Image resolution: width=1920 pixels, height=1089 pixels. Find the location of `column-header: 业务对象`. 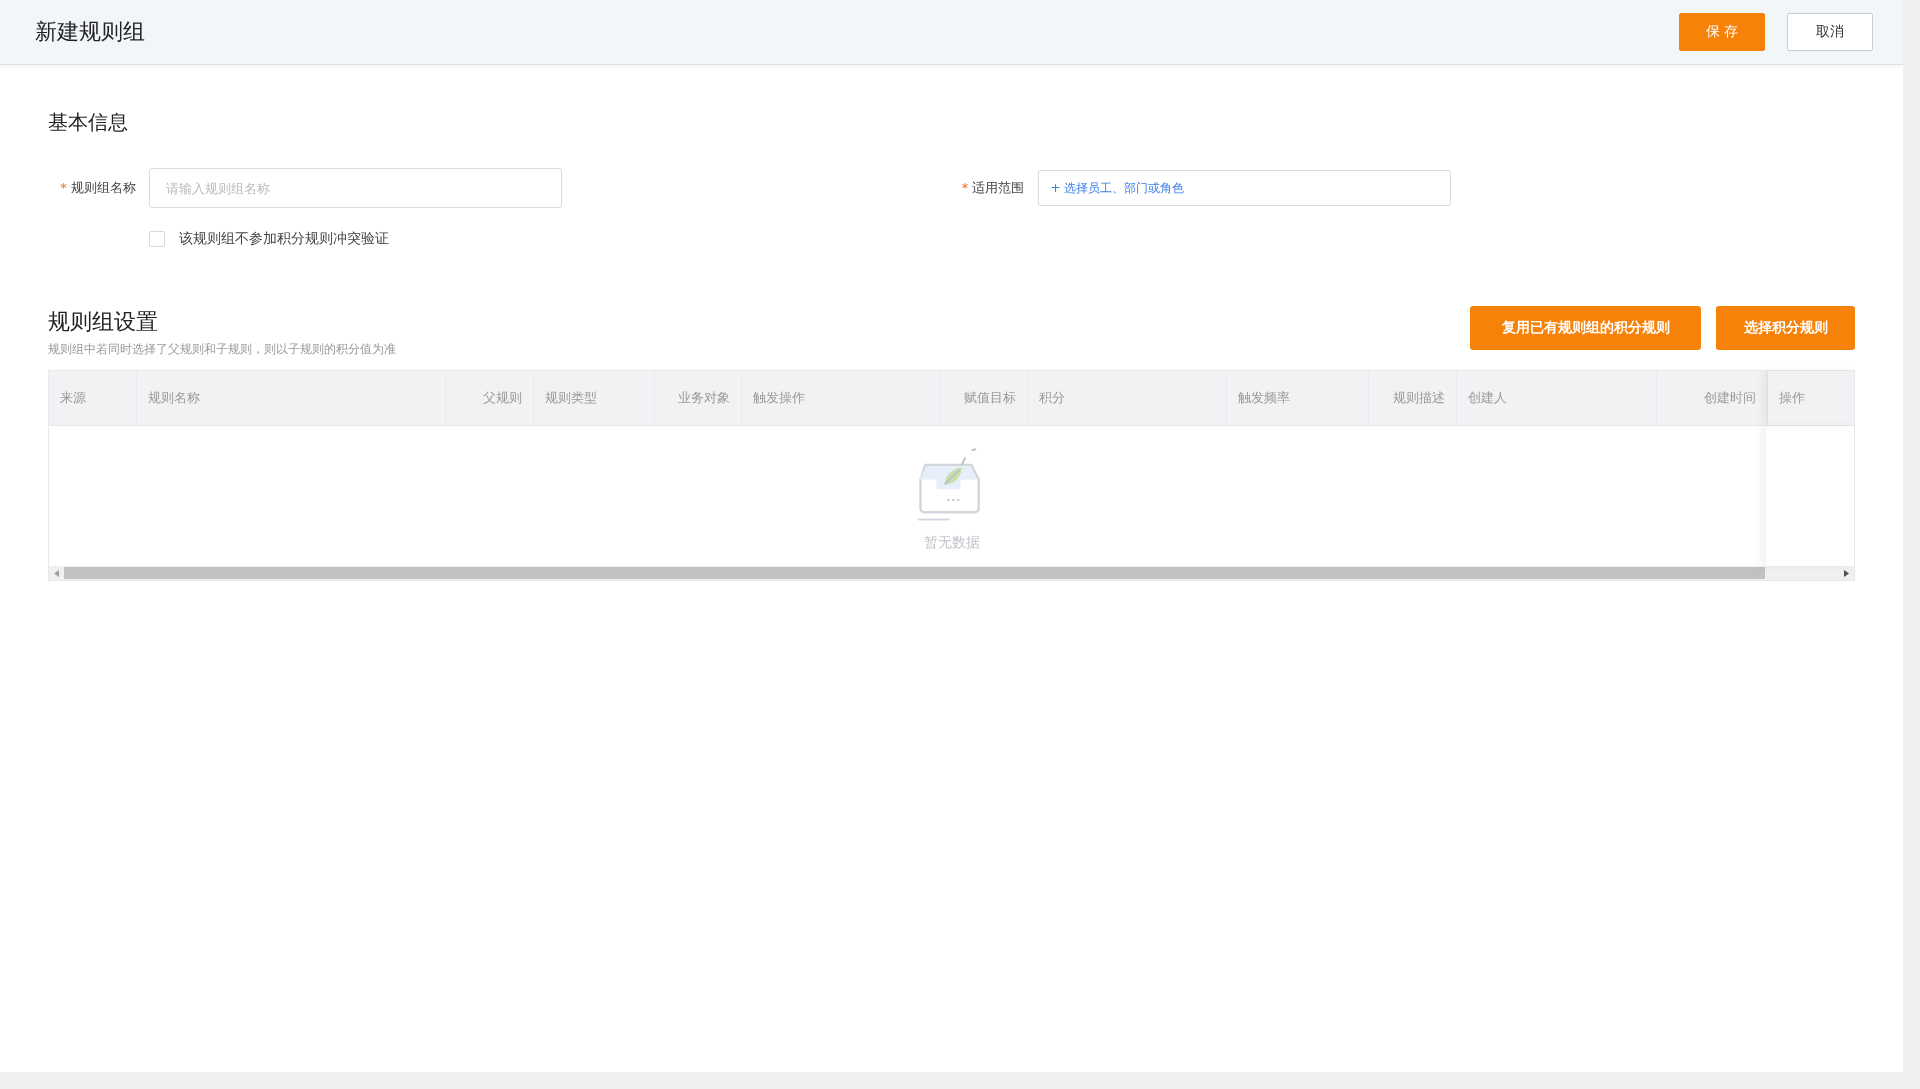

column-header: 业务对象 is located at coordinates (698, 398).